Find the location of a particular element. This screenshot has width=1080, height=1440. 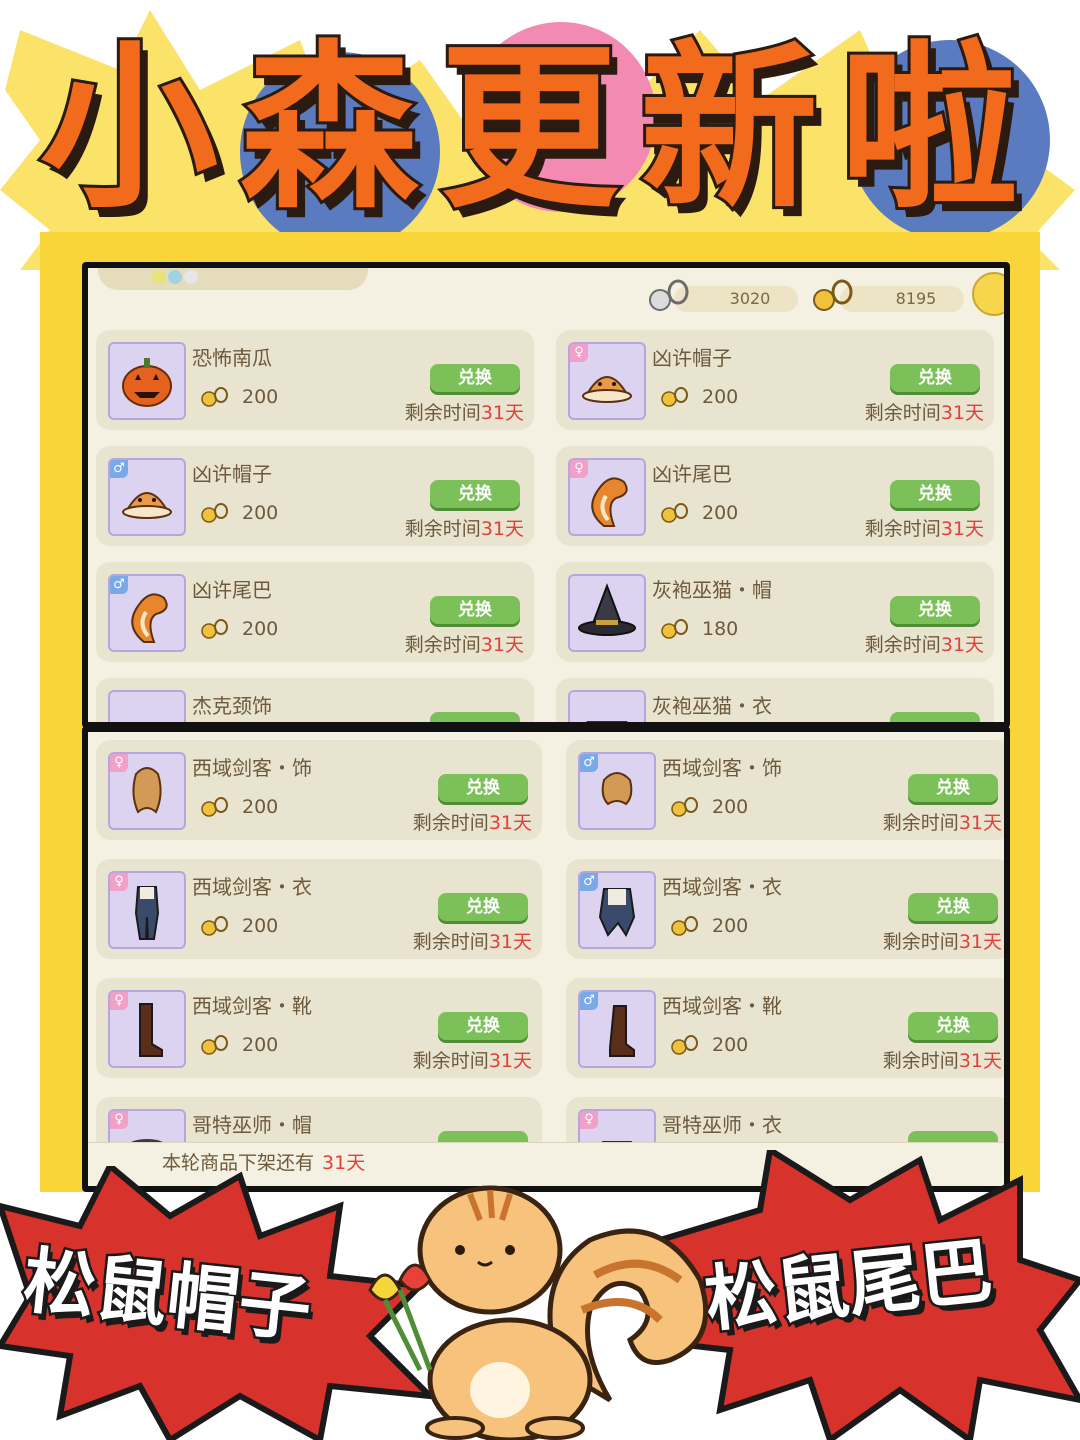

shop-card: ♀ 西域剑客・衣 200 兑换 剩余时间31天 is located at coordinates (319, 909).